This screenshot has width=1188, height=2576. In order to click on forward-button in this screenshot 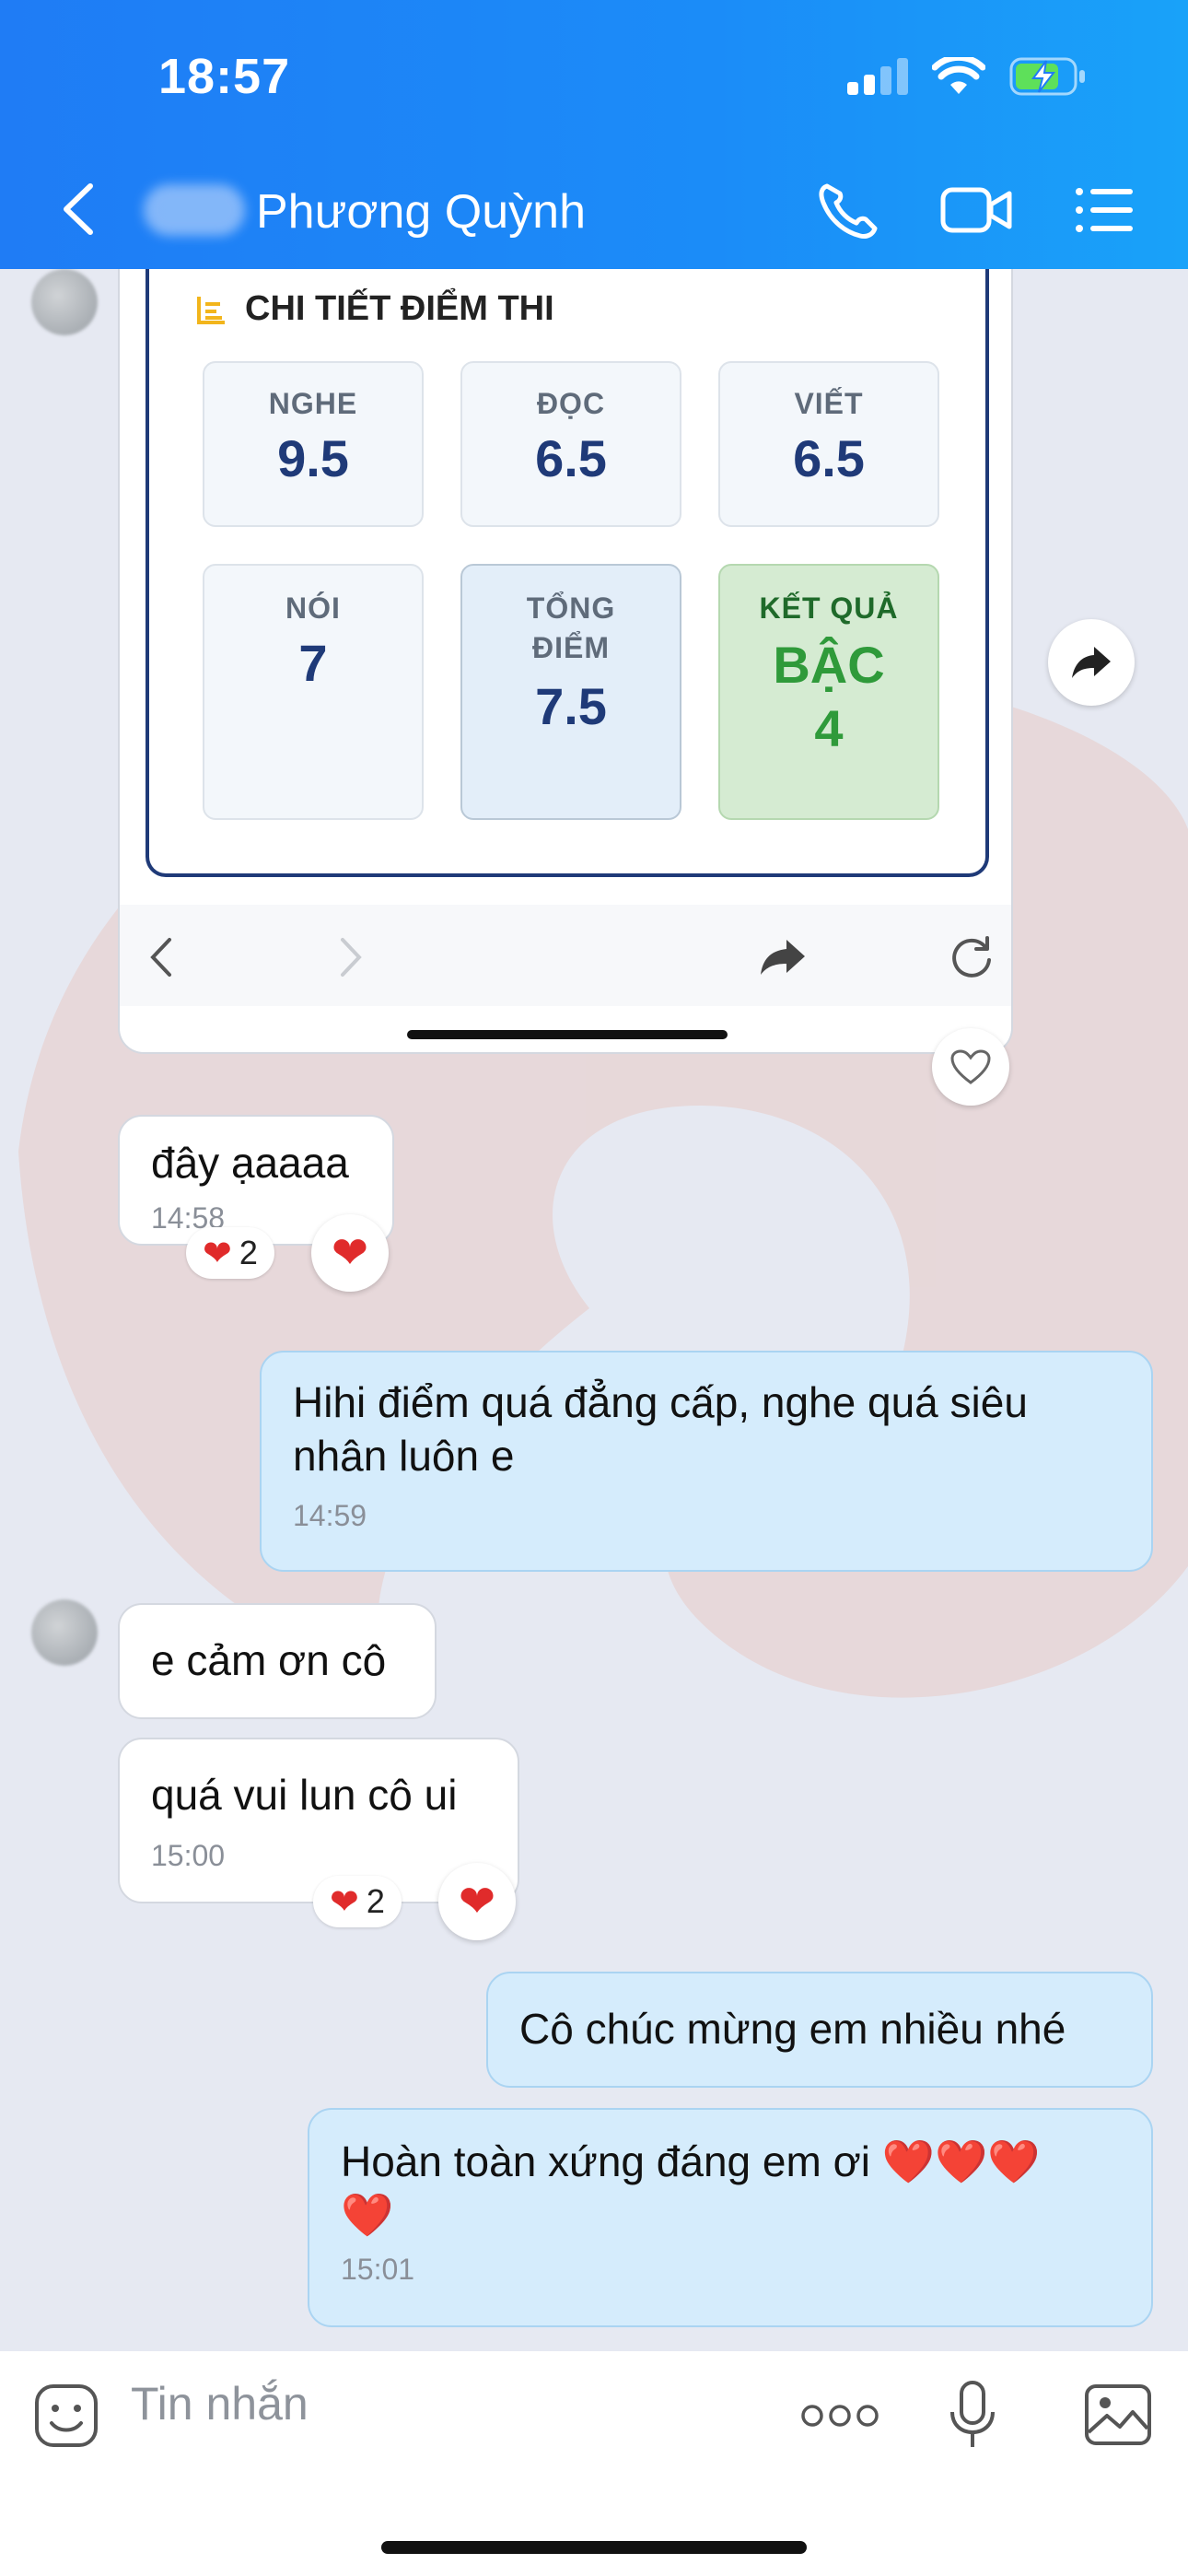, I will do `click(1091, 662)`.